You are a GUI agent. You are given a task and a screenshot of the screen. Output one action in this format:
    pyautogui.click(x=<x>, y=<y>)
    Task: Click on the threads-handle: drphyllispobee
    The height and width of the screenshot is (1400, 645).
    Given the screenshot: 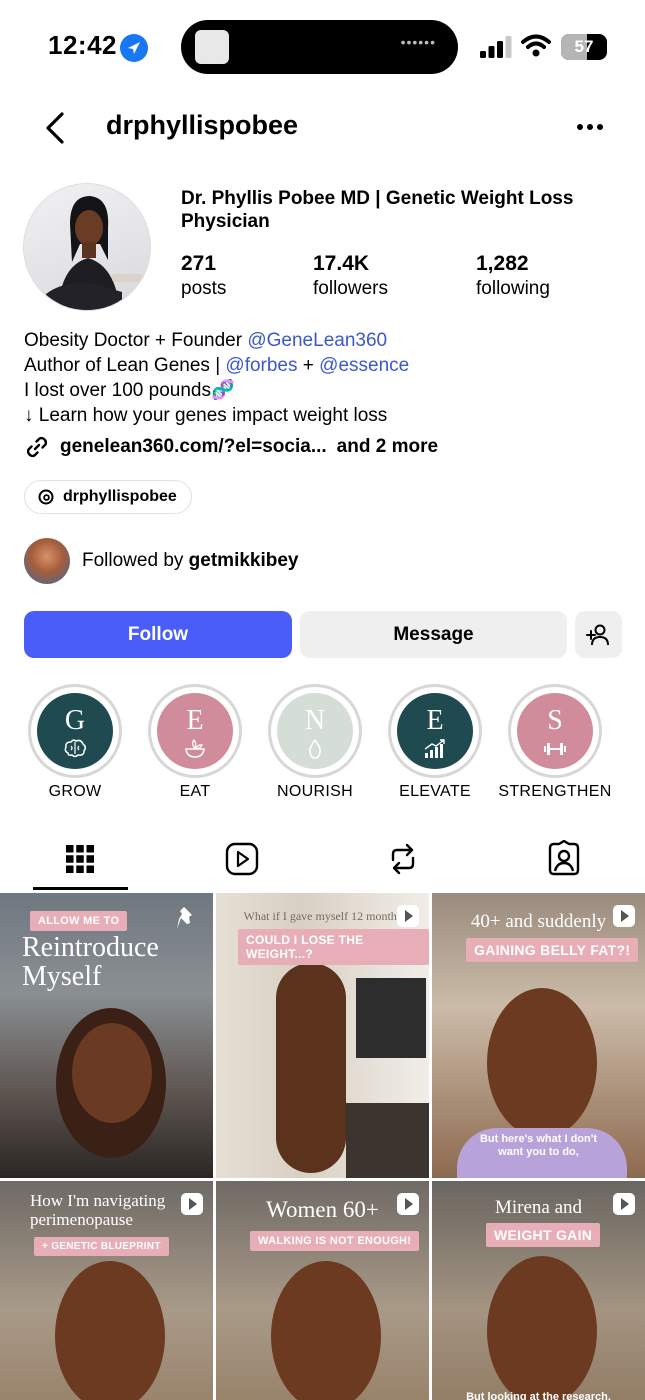 What is the action you would take?
    pyautogui.click(x=120, y=496)
    